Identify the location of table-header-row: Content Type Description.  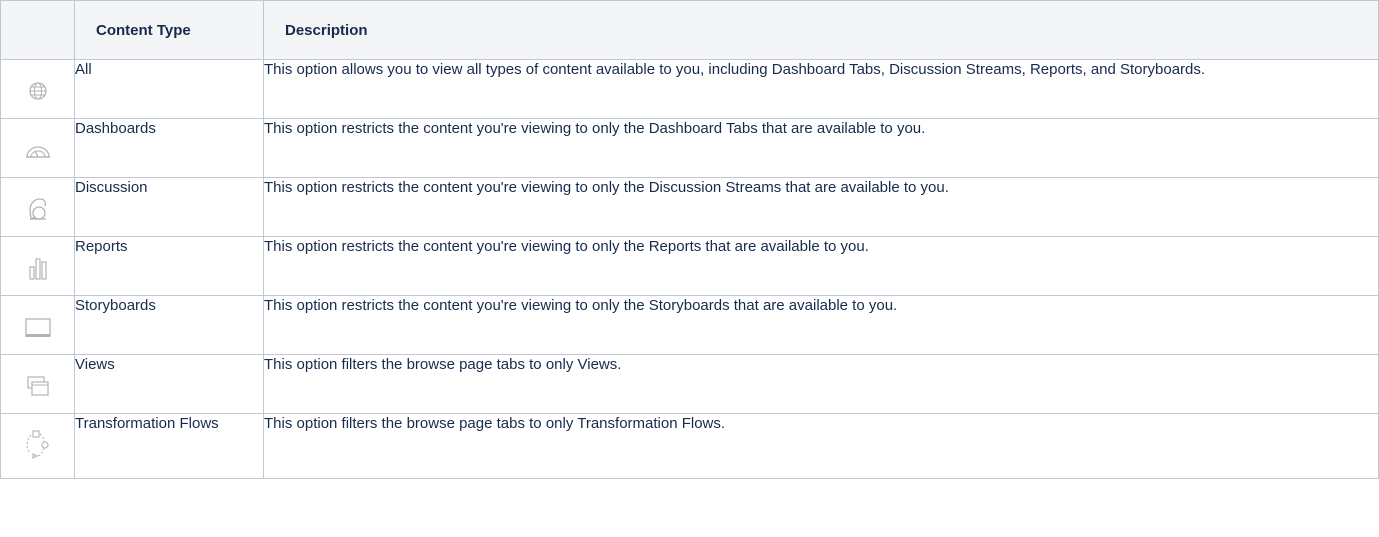
(689, 30).